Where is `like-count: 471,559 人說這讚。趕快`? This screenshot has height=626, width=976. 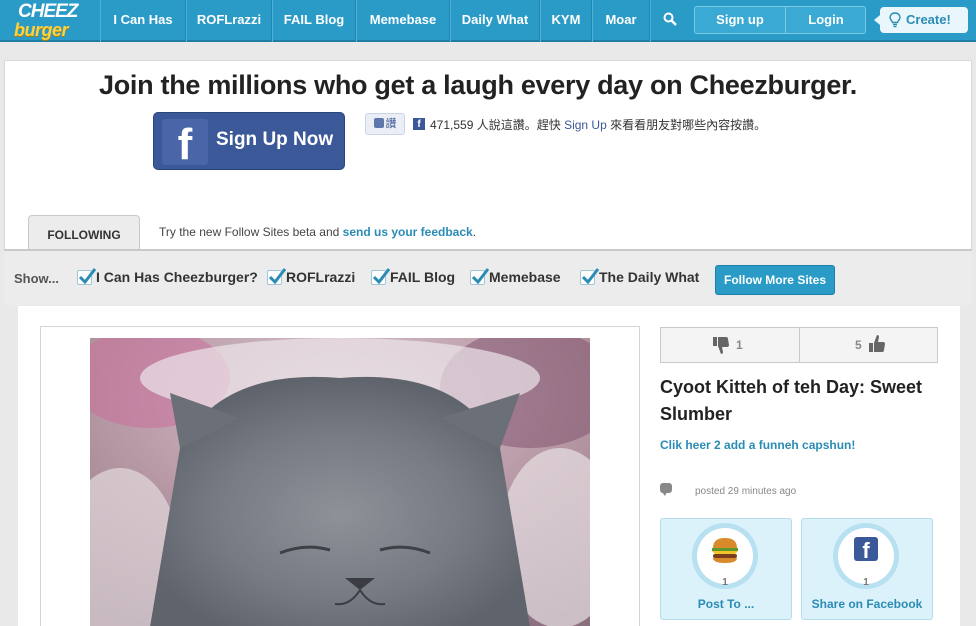
like-count: 471,559 人說這讚。趕快 is located at coordinates (495, 125).